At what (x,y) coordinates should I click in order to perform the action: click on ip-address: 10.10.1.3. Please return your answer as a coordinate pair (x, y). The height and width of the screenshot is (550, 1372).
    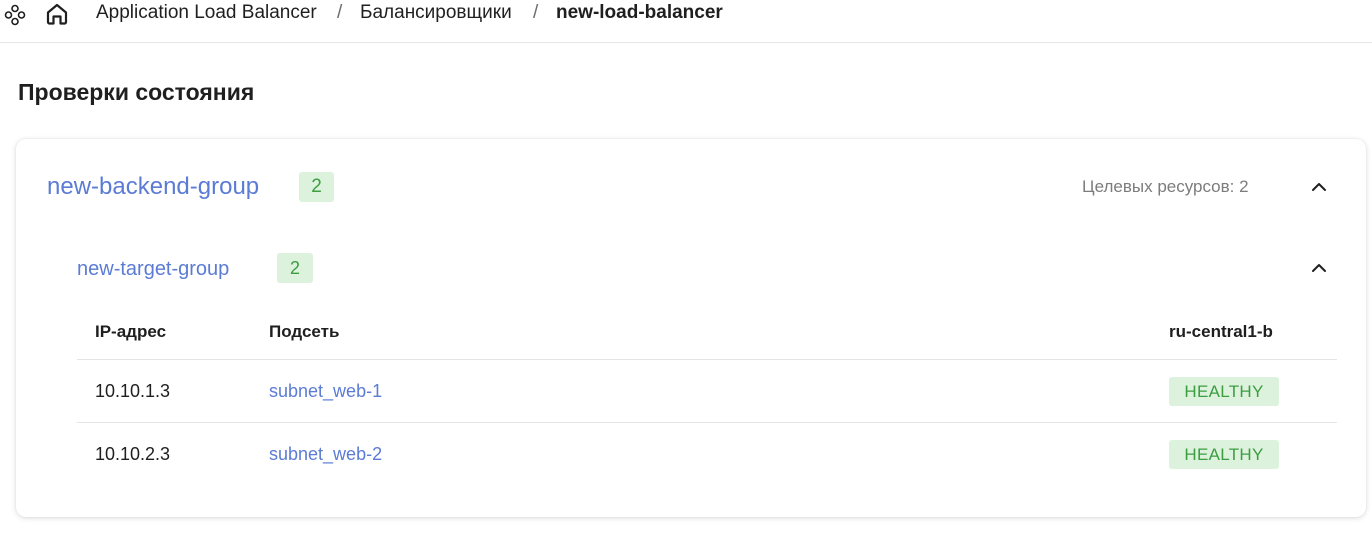
    Looking at the image, I should click on (133, 391).